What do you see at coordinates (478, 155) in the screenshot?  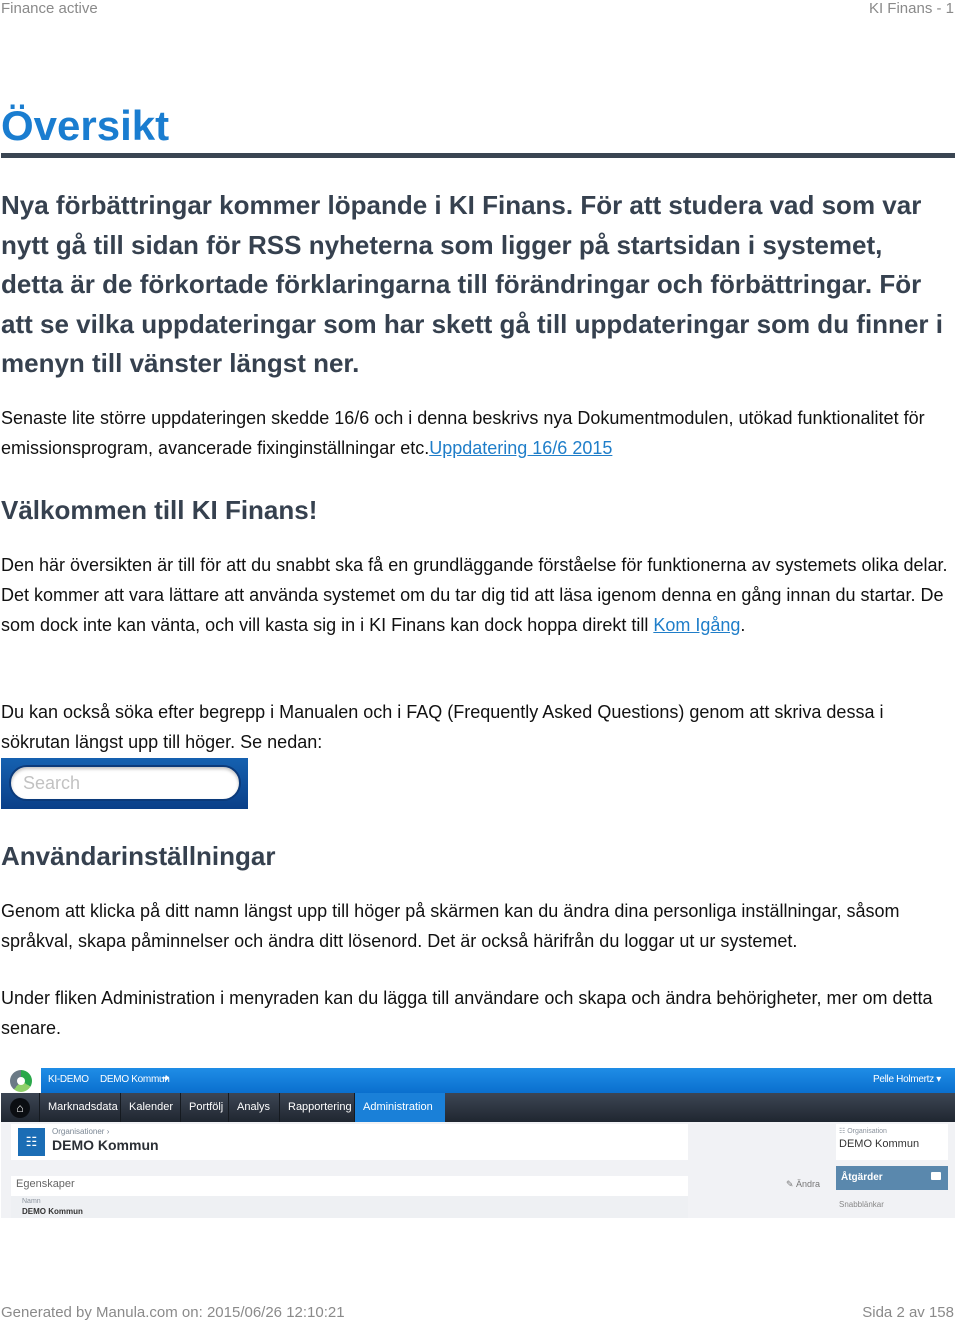 I see `title-divider` at bounding box center [478, 155].